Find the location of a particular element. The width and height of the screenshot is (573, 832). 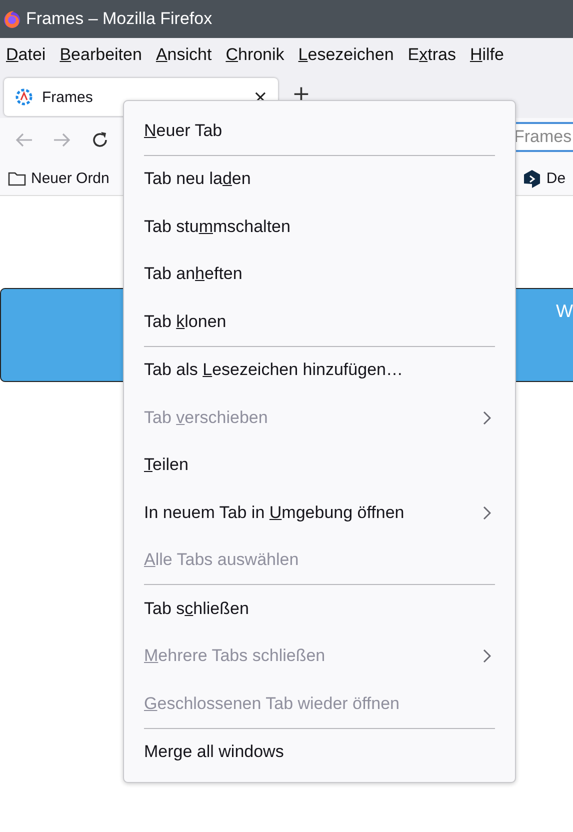

menu-item: Tab klonen is located at coordinates (319, 322).